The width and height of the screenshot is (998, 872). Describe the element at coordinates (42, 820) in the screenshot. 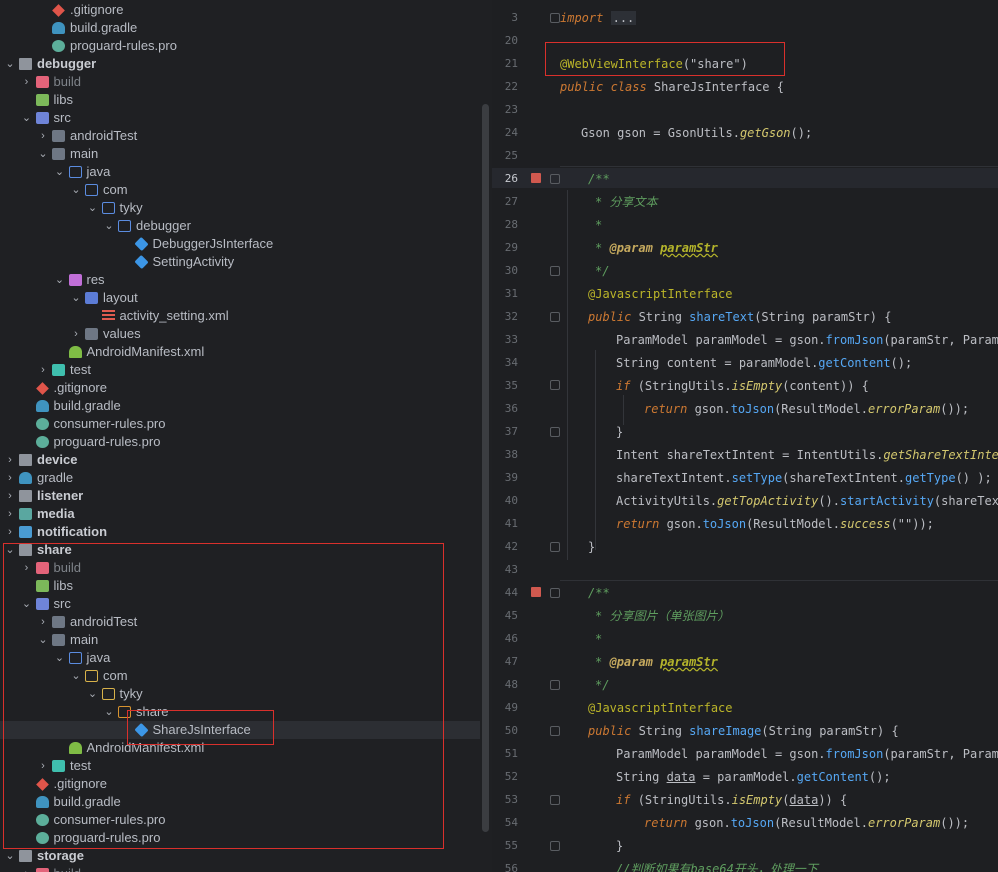

I see `proguard-icon` at that location.